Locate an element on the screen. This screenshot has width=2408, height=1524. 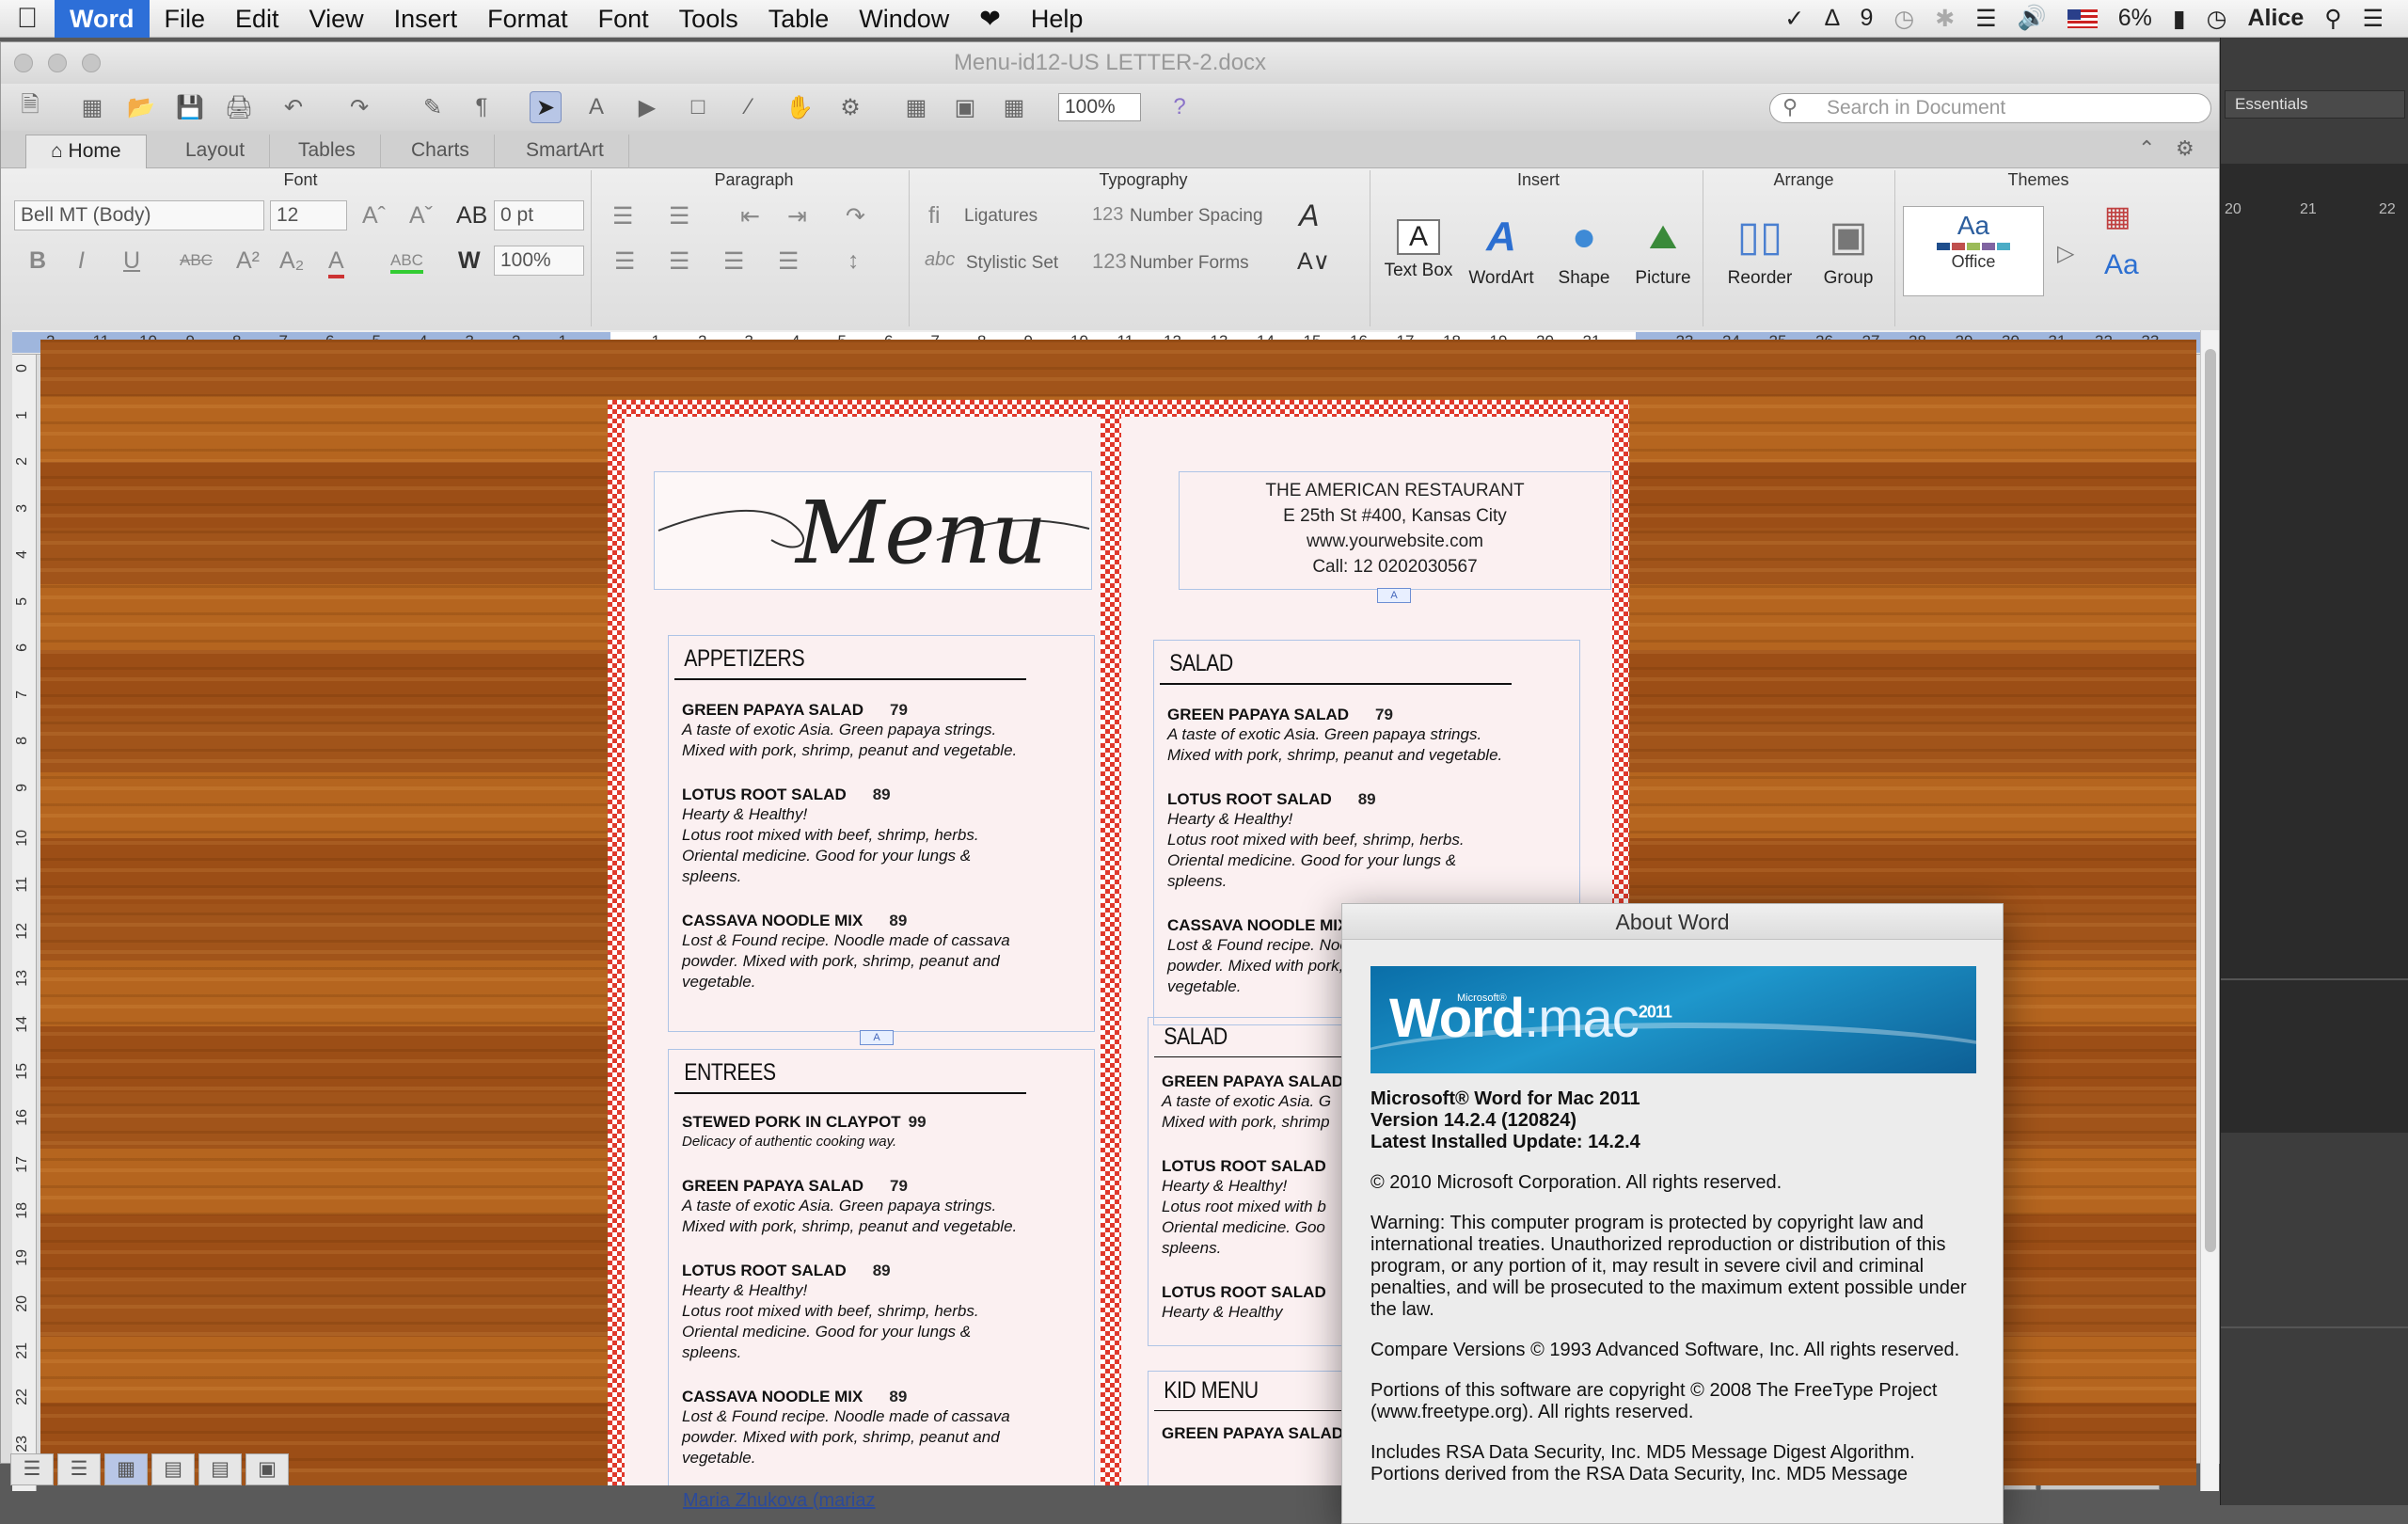
line-spacing-icon: ↕ is located at coordinates (854, 261).